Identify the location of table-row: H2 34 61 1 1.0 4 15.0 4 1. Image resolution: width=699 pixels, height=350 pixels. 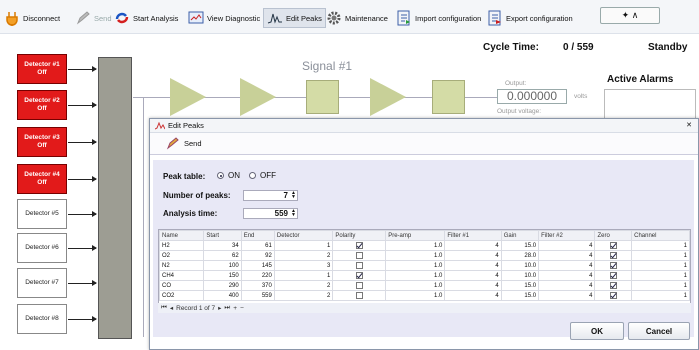
(424, 245).